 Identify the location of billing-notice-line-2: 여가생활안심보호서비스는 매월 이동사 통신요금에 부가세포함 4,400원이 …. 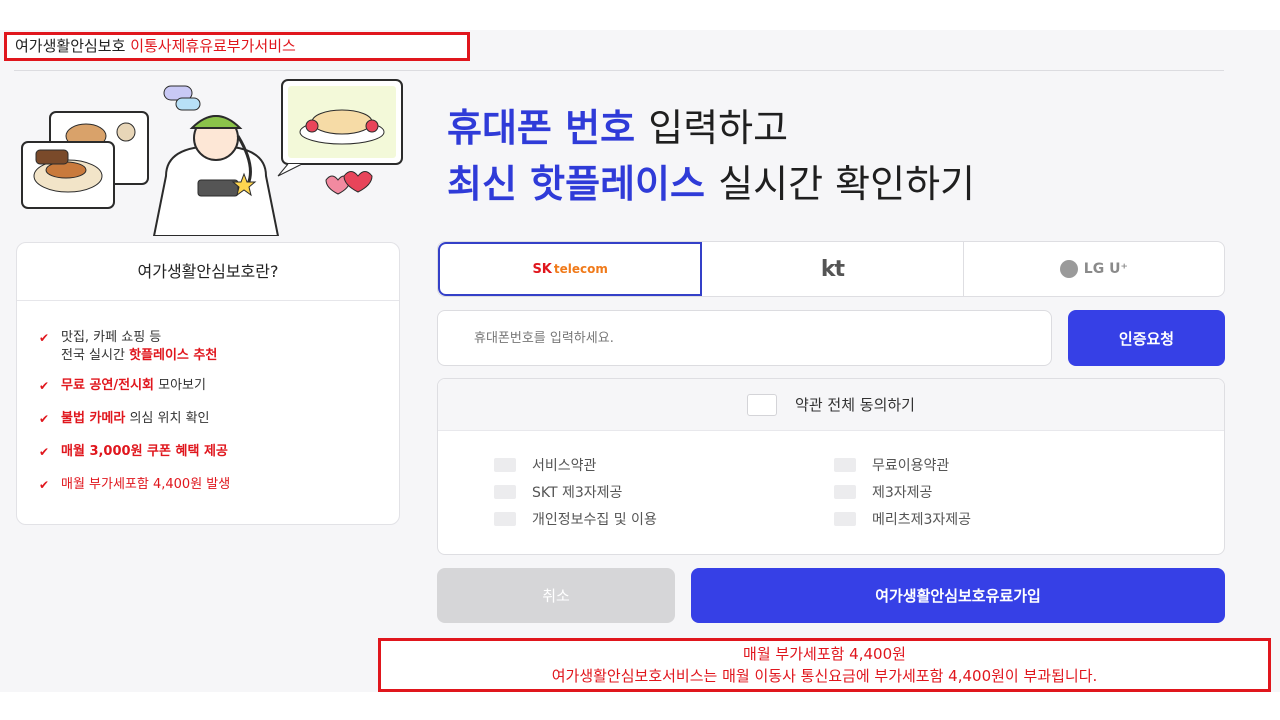
(824, 676).